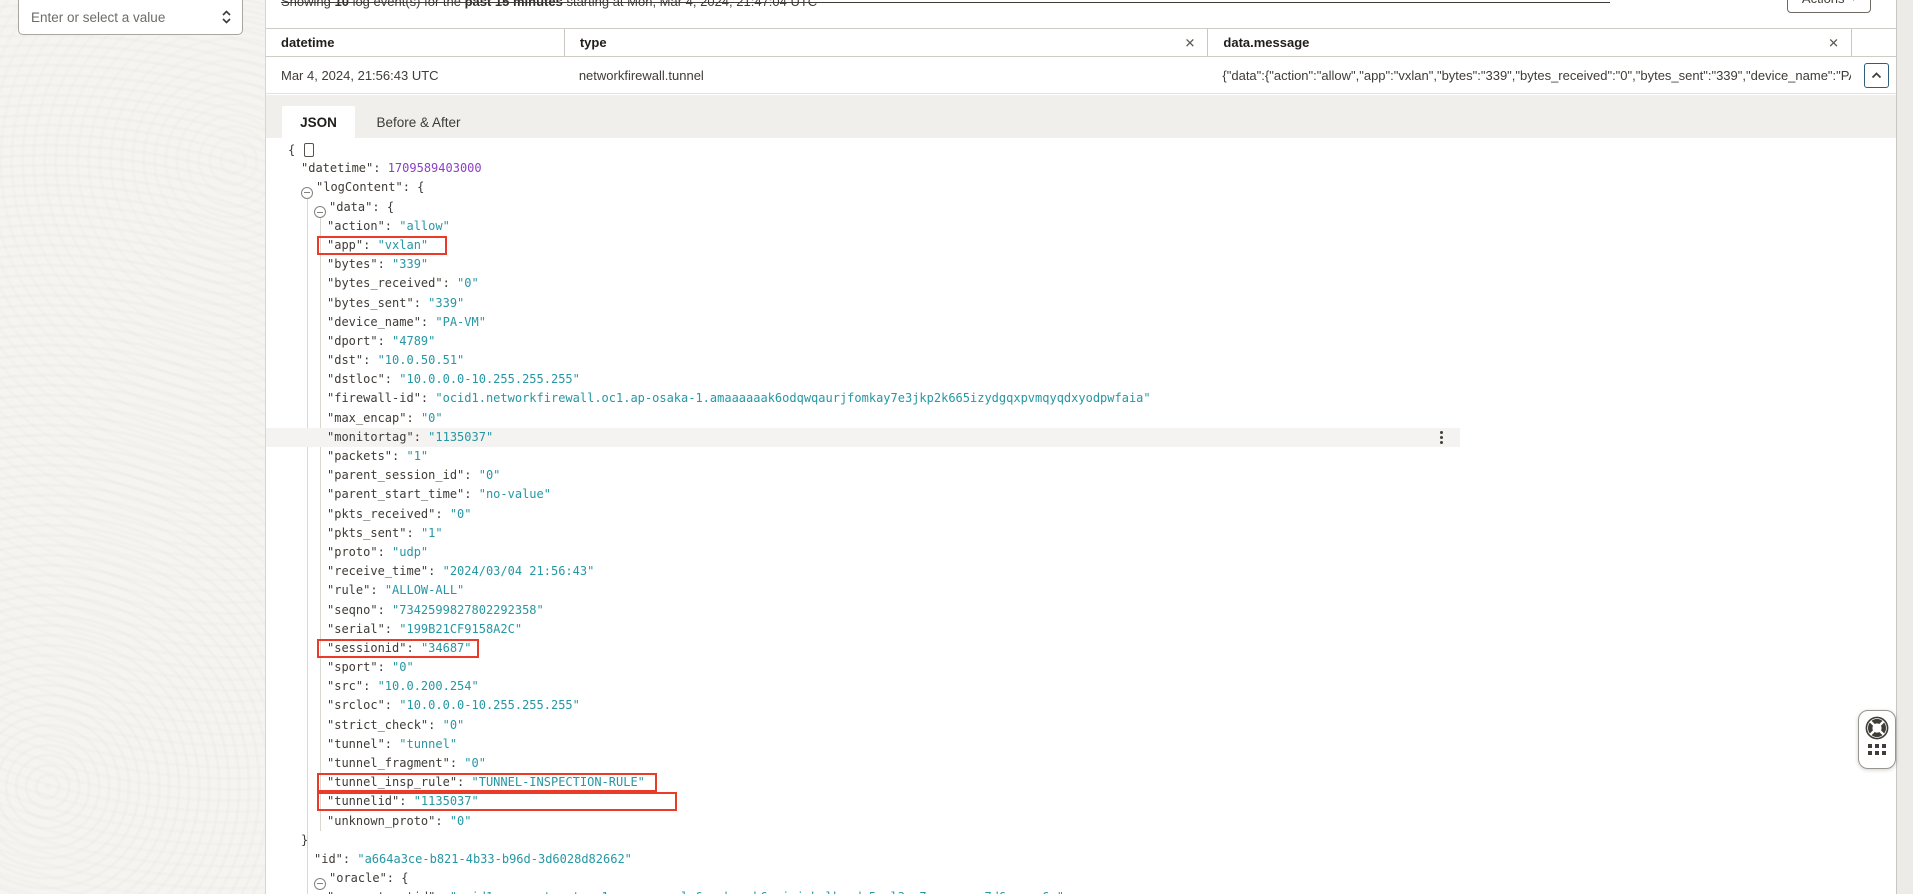 The height and width of the screenshot is (894, 1913). What do you see at coordinates (453, 379) in the screenshot?
I see `json-line-dstloc: "dstloc": "10.0.0.0-10.255.255.255"` at bounding box center [453, 379].